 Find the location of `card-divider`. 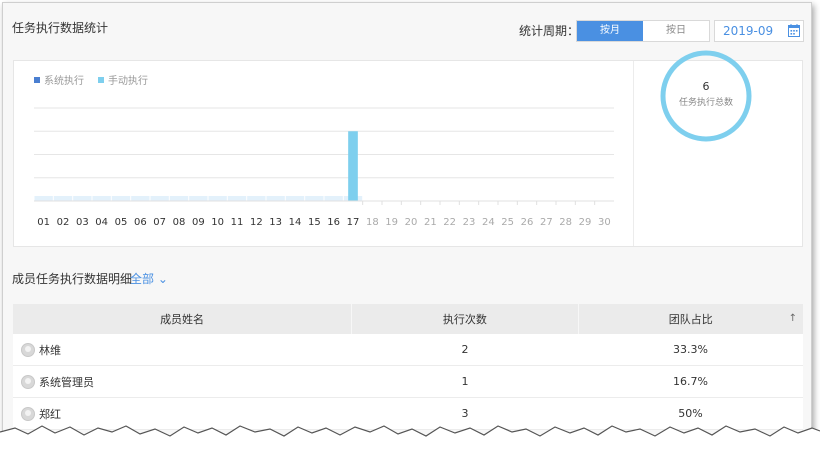

card-divider is located at coordinates (633, 153).